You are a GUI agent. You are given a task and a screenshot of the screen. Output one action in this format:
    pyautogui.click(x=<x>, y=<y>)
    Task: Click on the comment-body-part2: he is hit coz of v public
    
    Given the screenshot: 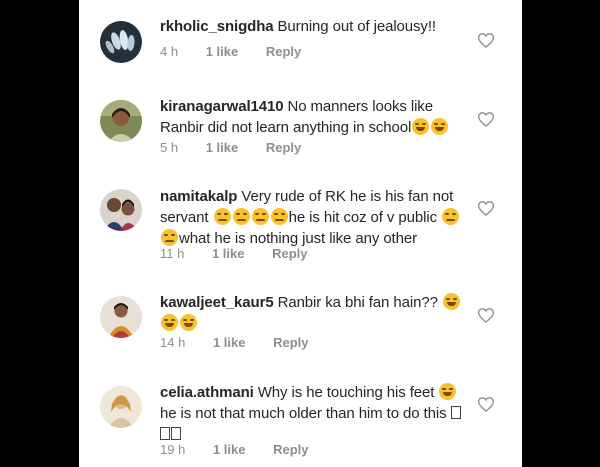 What is the action you would take?
    pyautogui.click(x=363, y=217)
    